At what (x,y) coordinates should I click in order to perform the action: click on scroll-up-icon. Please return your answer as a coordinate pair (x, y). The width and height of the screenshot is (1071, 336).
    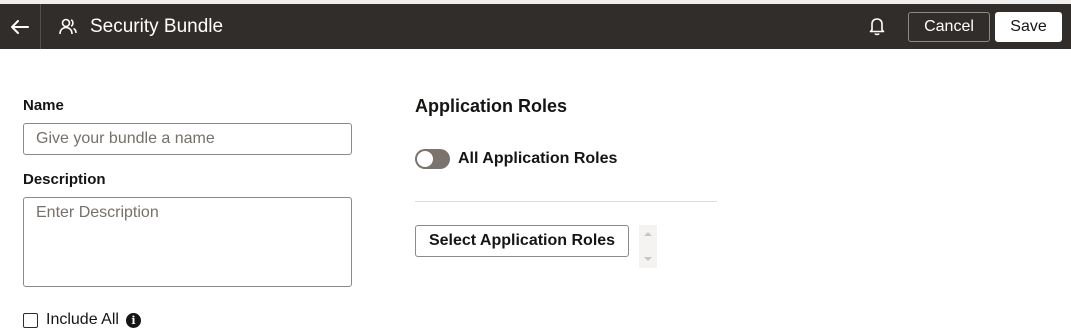
    Looking at the image, I should click on (648, 234).